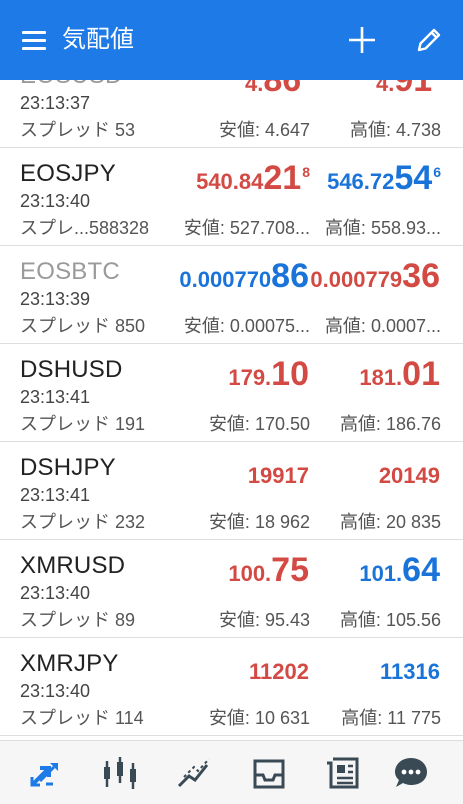 The width and height of the screenshot is (463, 804). I want to click on quote-time: 23:13:37, so click(55, 103).